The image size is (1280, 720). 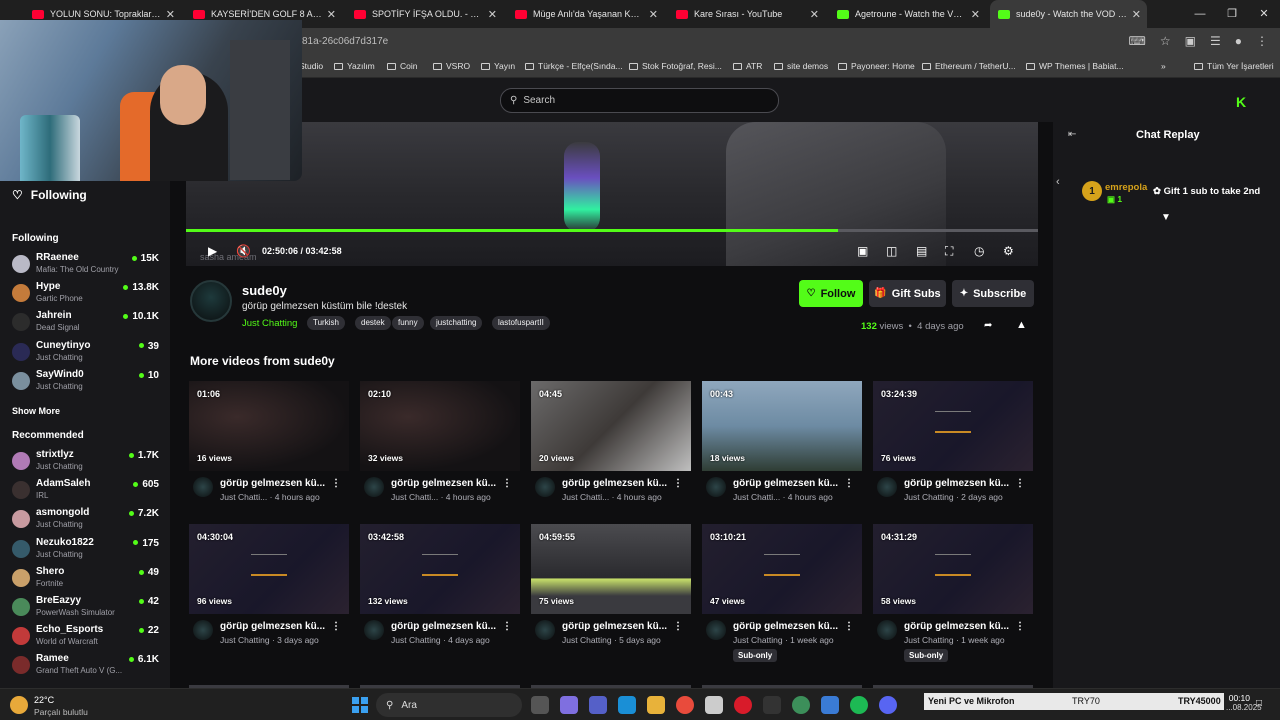 I want to click on chrome-active-icon, so click(x=801, y=705).